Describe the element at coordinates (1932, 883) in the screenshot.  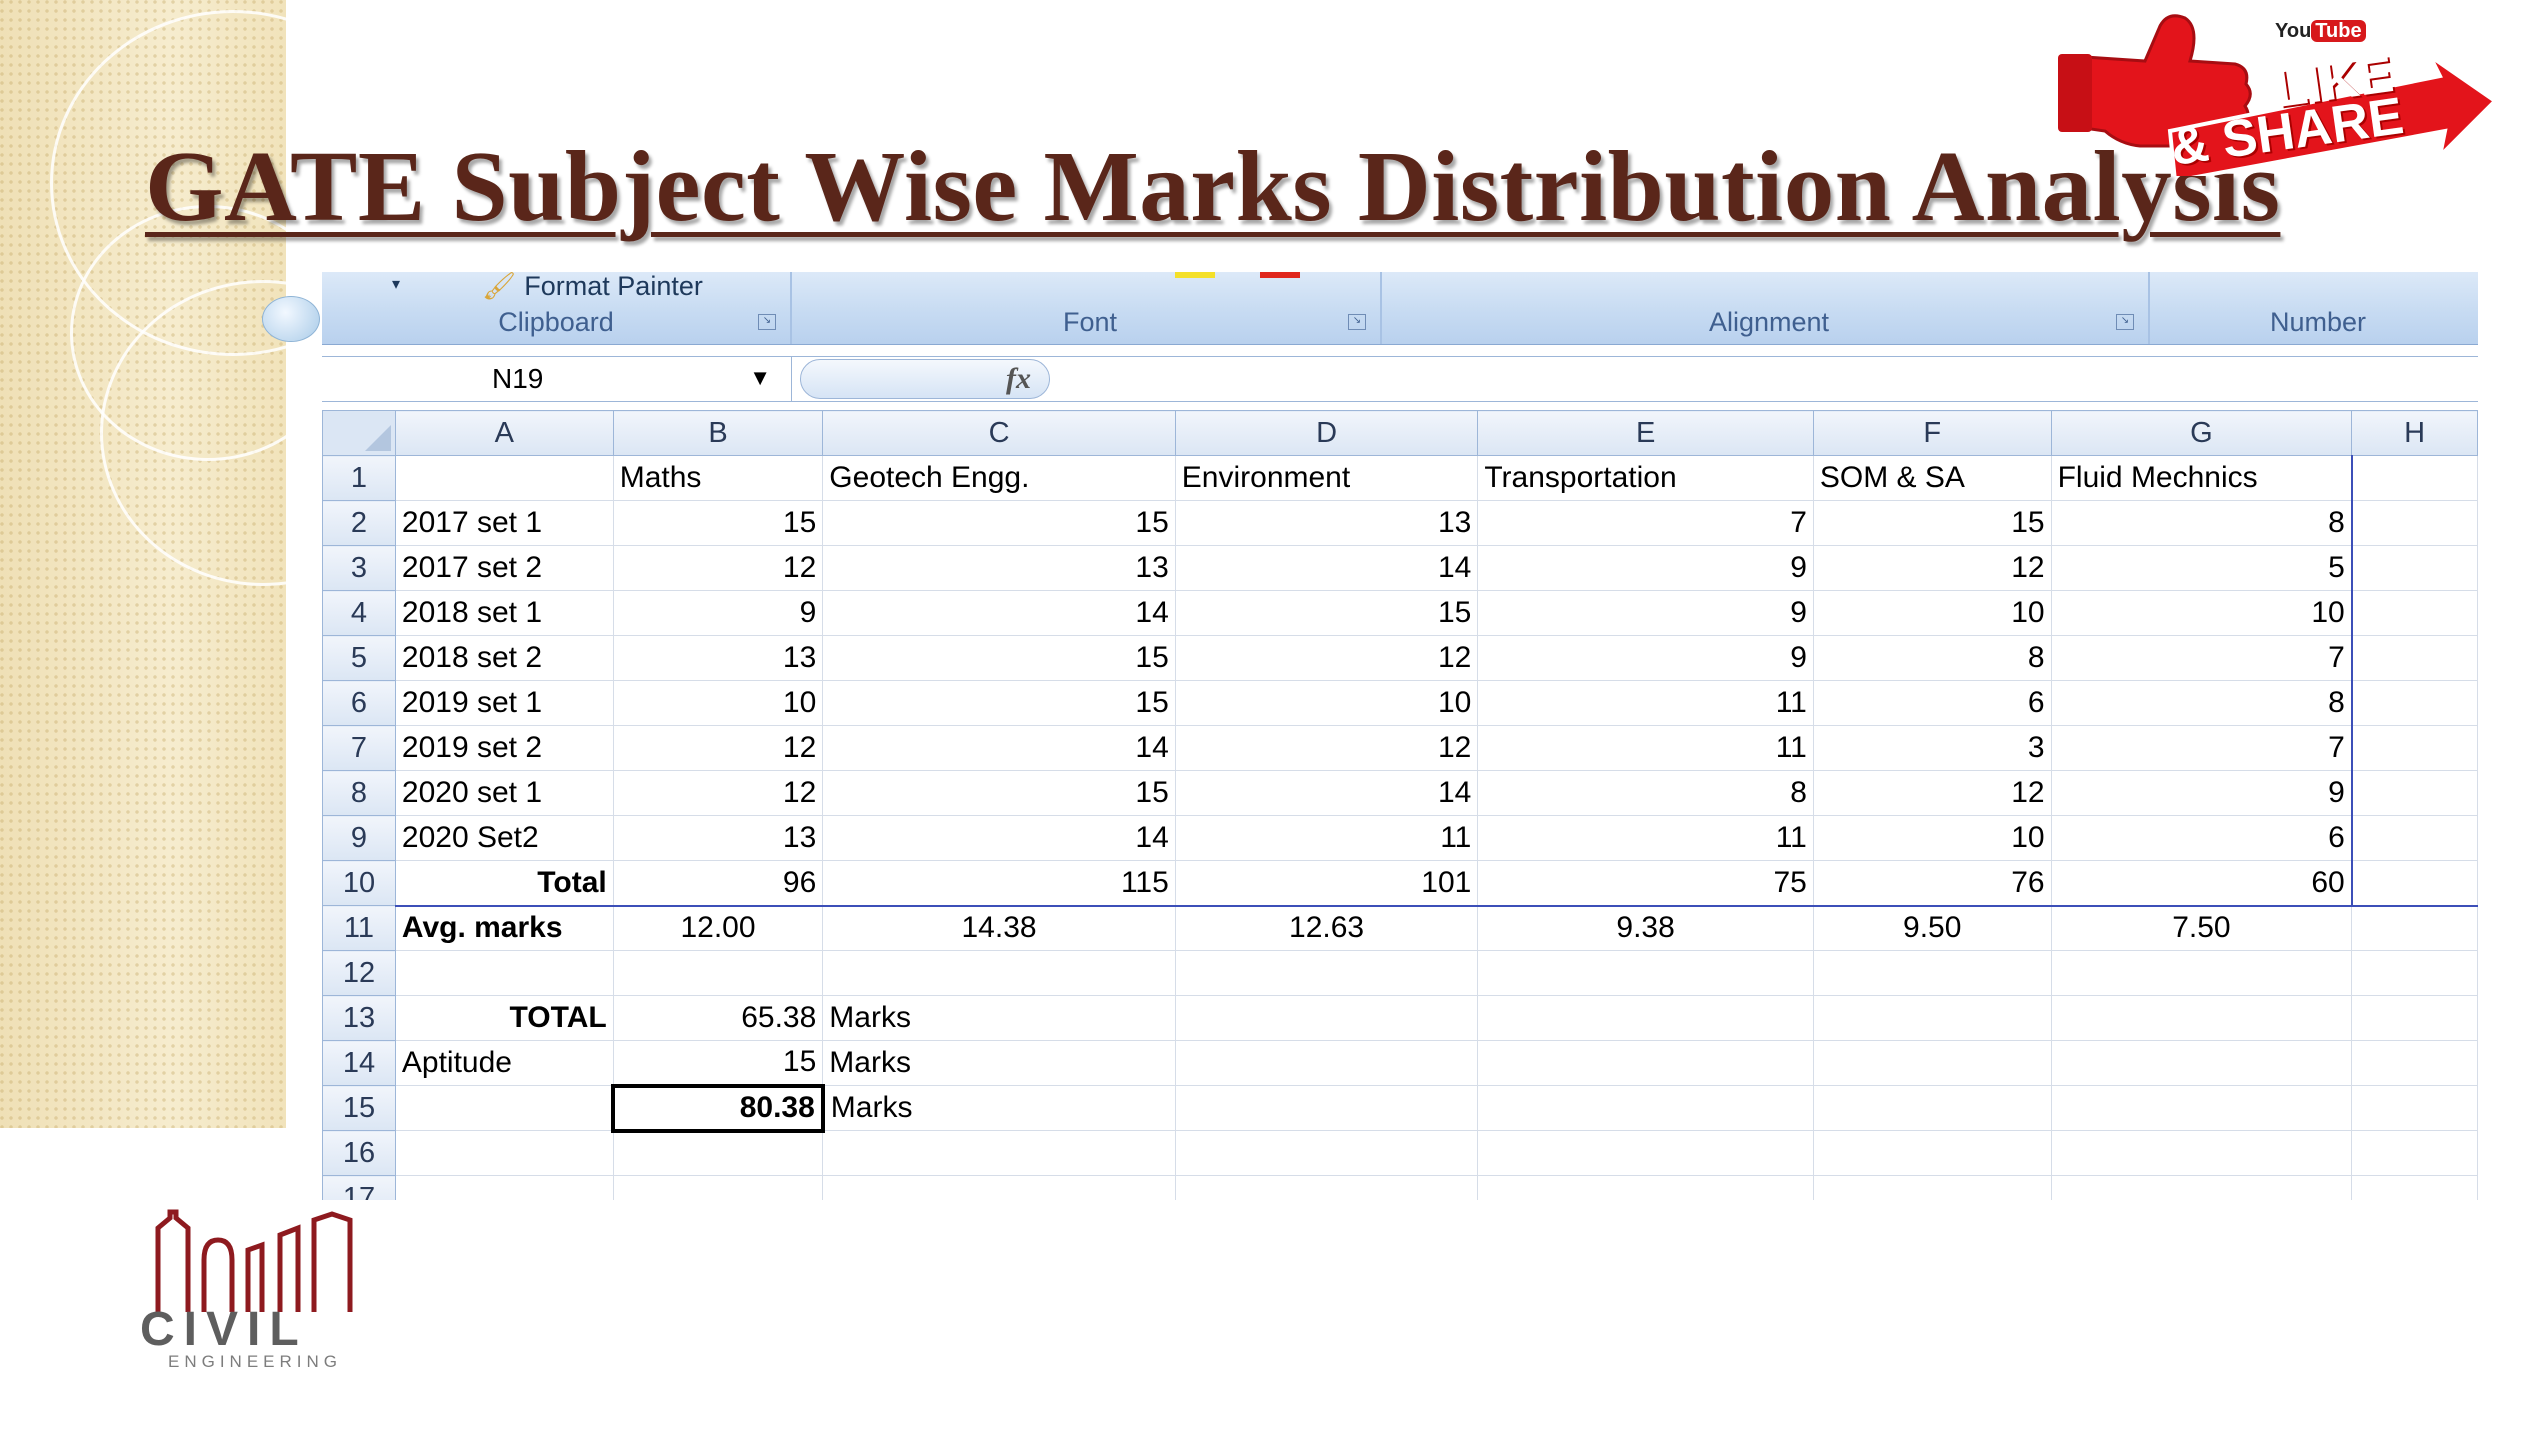
I see `cell-f10: 76` at that location.